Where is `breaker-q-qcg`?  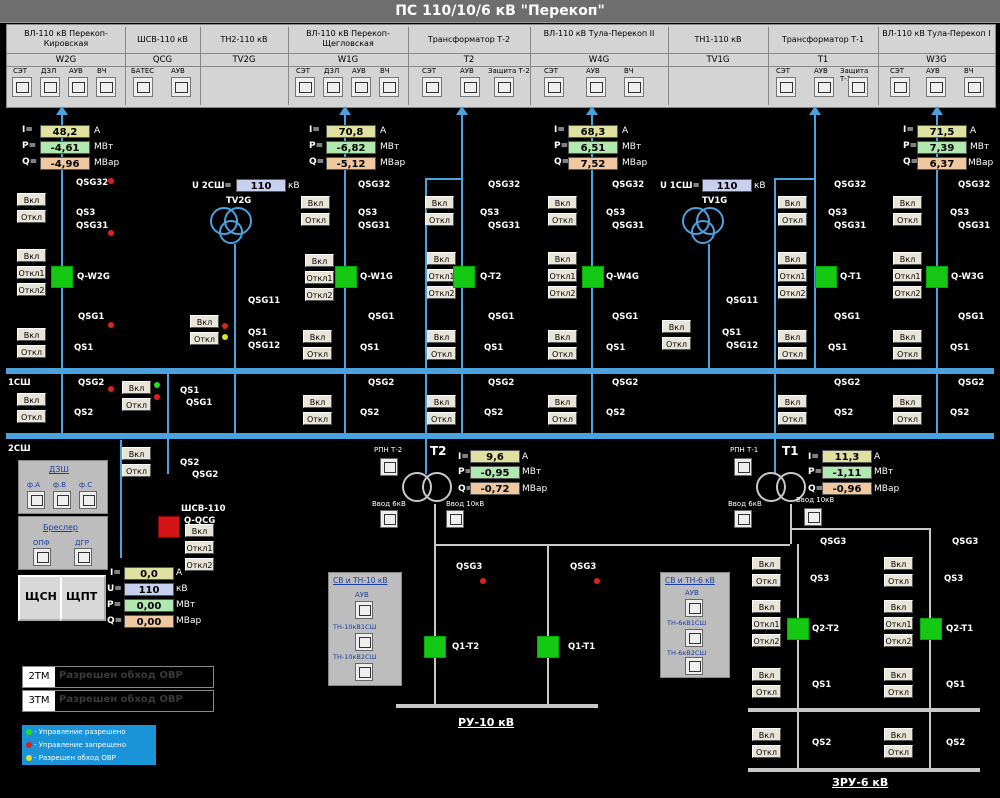 breaker-q-qcg is located at coordinates (169, 527).